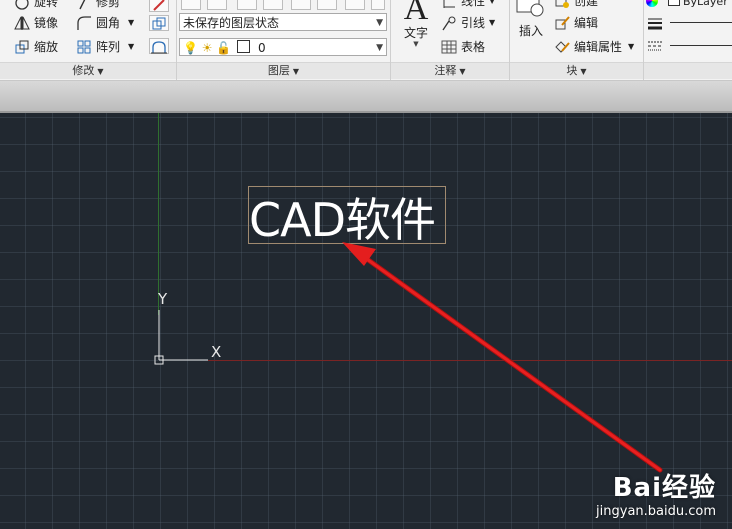 The image size is (732, 529). I want to click on baidu-jingyan-watermark: Bai经验 jingyan.baidu.com, so click(656, 493).